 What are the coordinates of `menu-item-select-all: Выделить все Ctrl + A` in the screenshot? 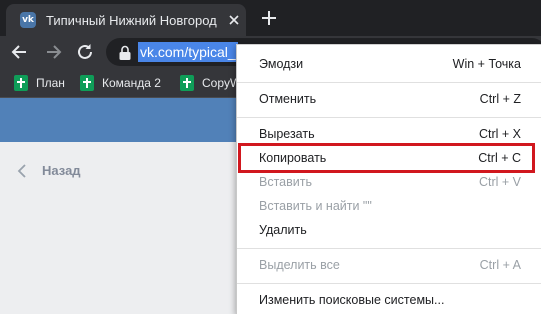 It's located at (389, 266).